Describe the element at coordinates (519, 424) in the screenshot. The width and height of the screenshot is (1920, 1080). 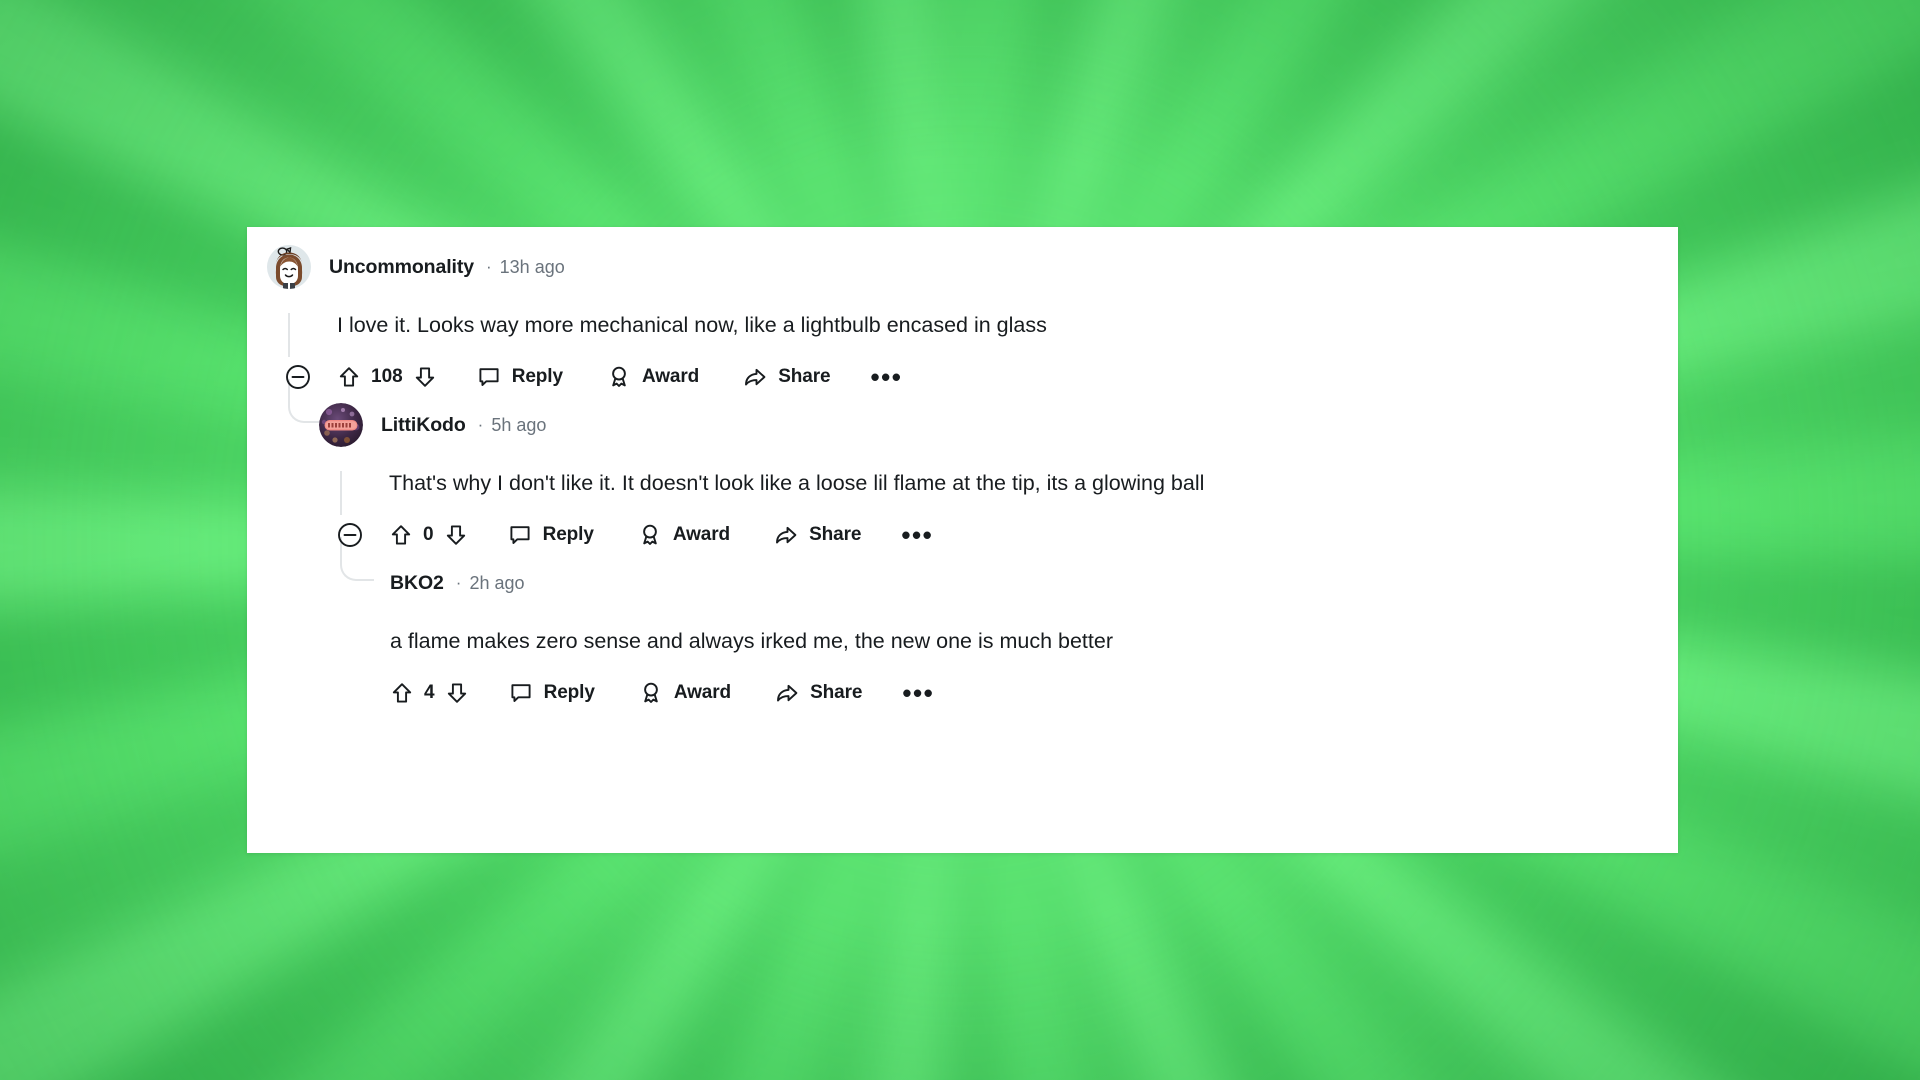
I see `comment-timestamp: 5h ago` at that location.